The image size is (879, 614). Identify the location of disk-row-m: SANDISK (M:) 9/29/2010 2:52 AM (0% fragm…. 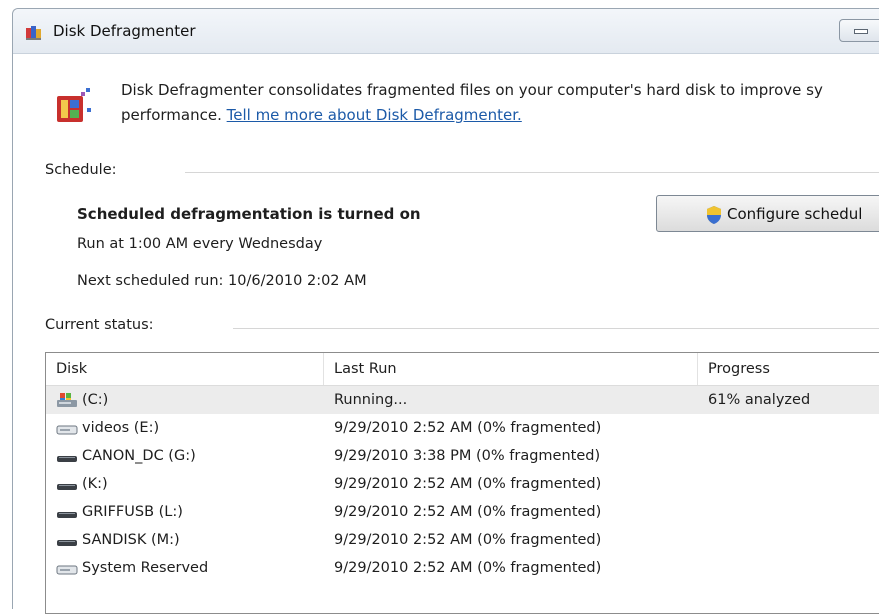
(462, 540).